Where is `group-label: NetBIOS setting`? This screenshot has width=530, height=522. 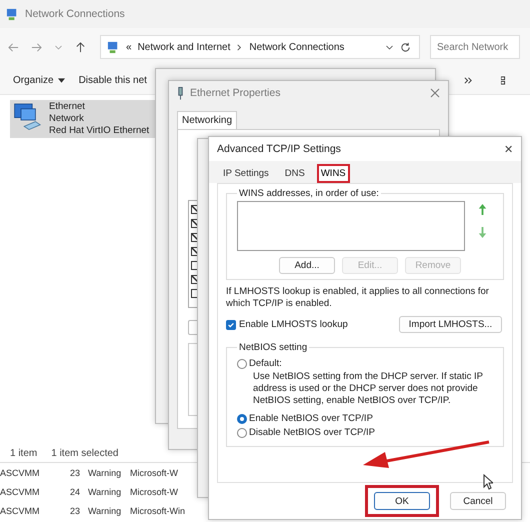 group-label: NetBIOS setting is located at coordinates (273, 347).